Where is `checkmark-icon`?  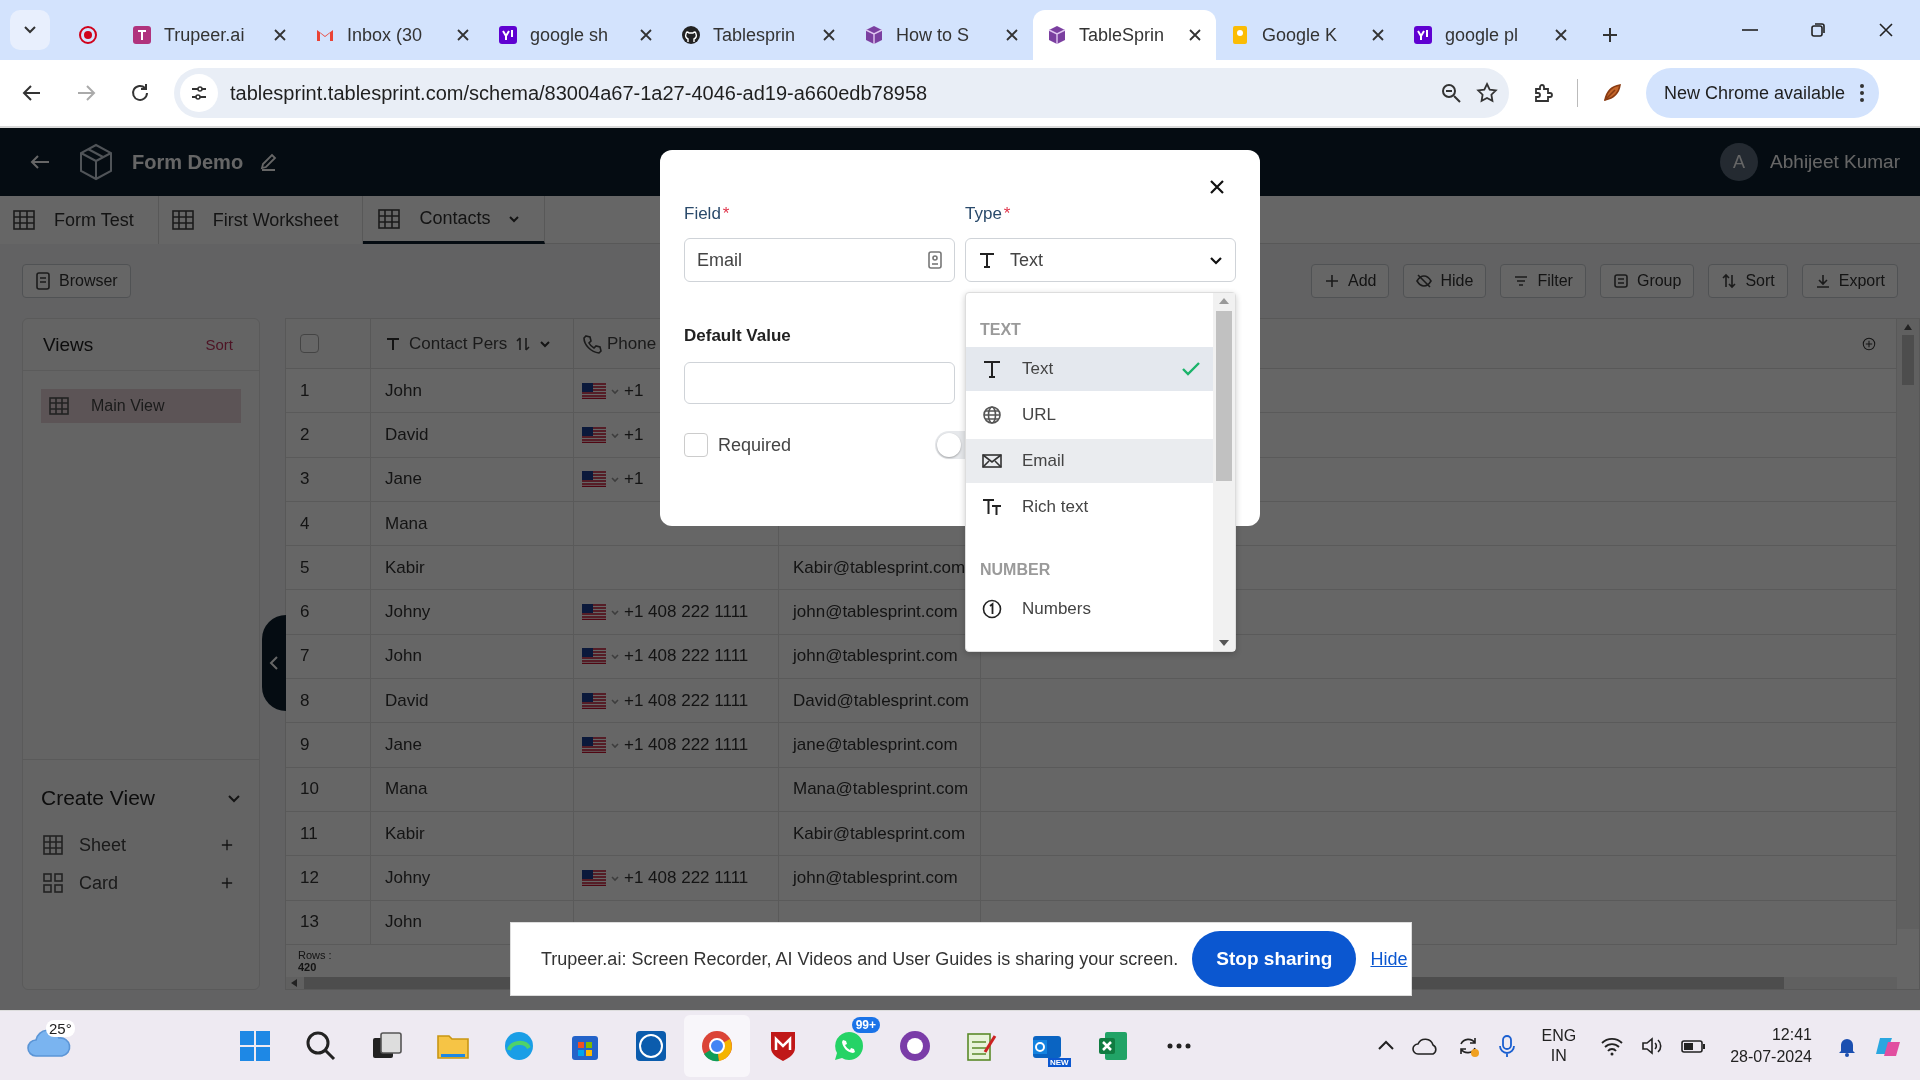
checkmark-icon is located at coordinates (1191, 369).